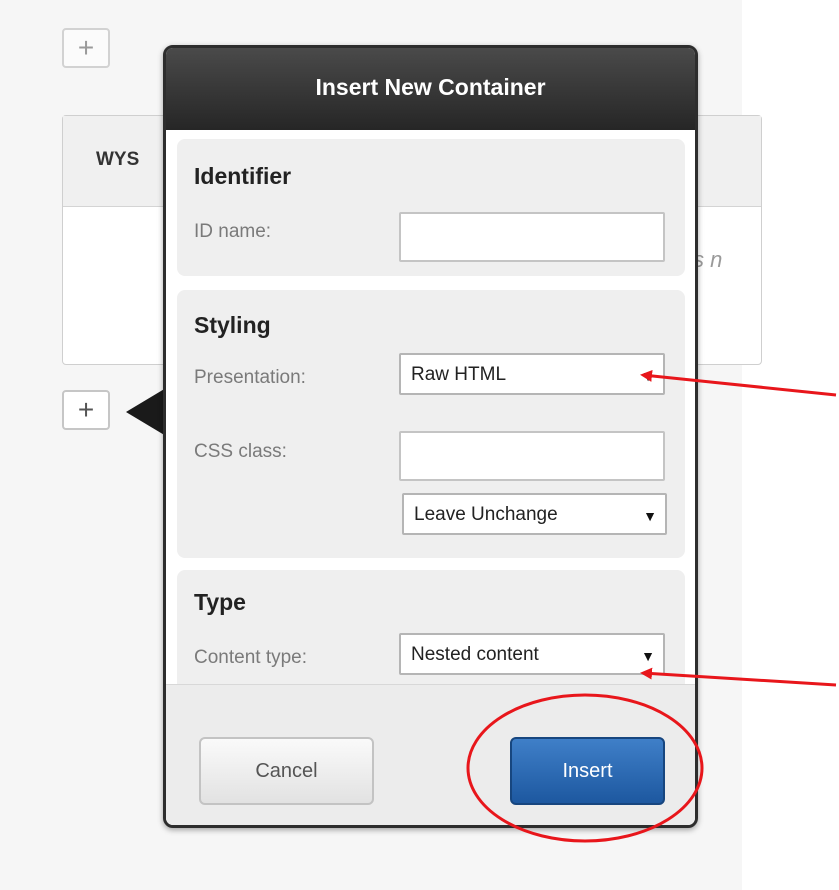  I want to click on identifier-section: Identifier ID name:, so click(431, 207).